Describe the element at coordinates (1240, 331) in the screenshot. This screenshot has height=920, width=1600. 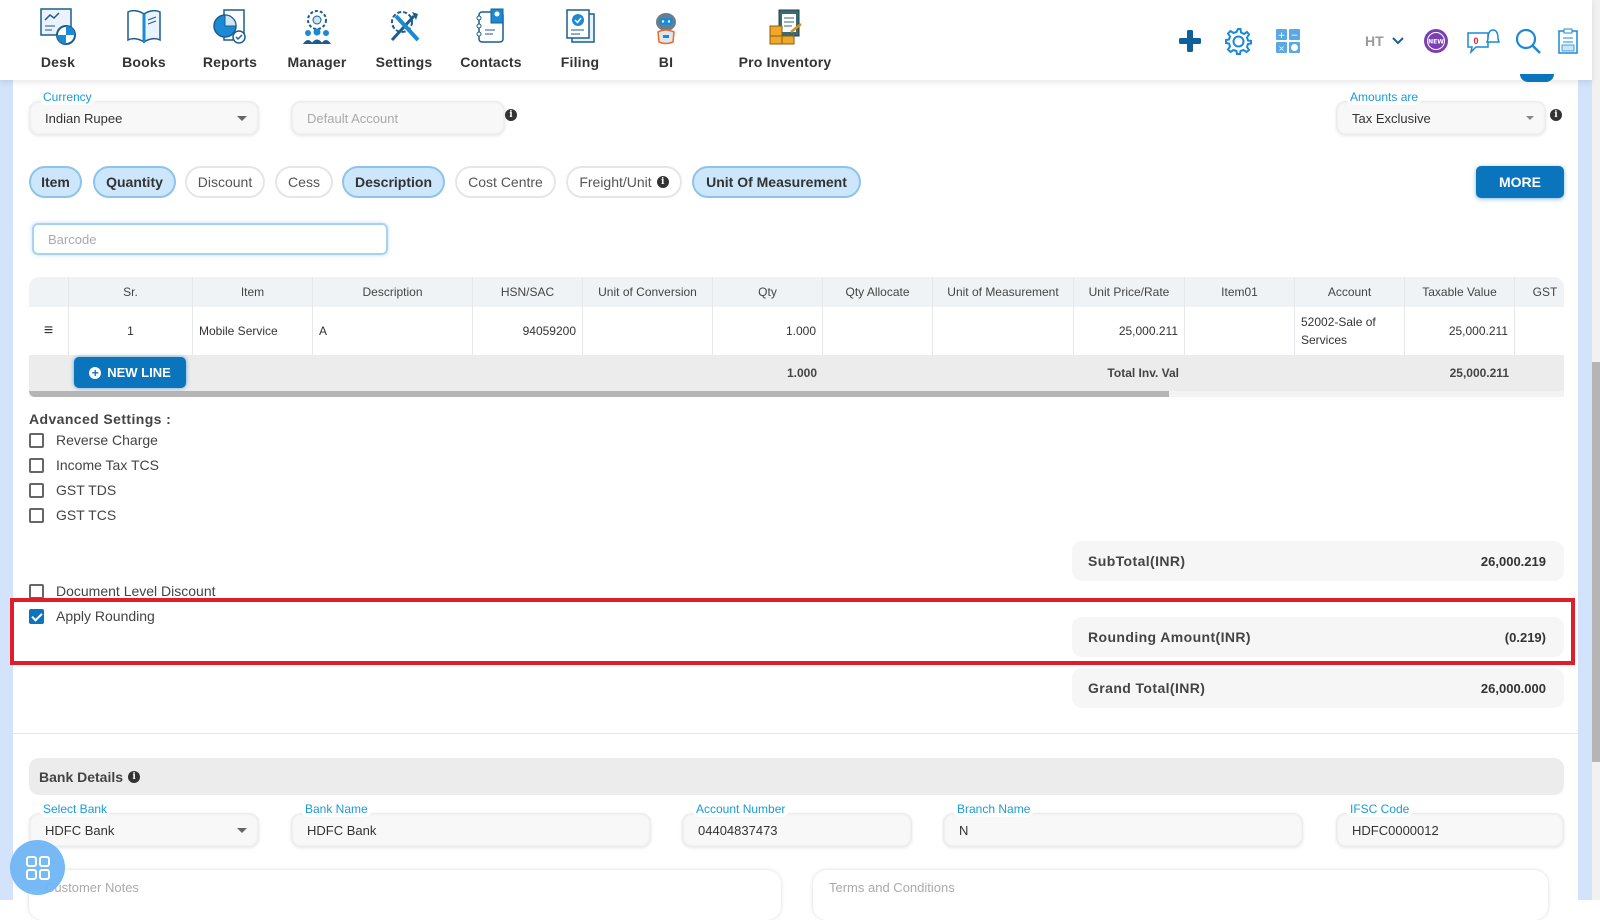
I see `cell-item01` at that location.